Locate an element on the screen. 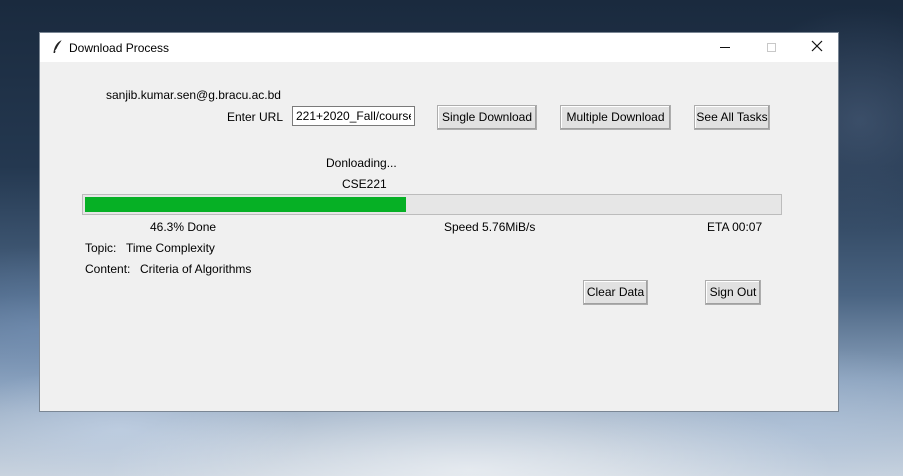 The image size is (903, 476). clear-data-button: Clear Data is located at coordinates (615, 292).